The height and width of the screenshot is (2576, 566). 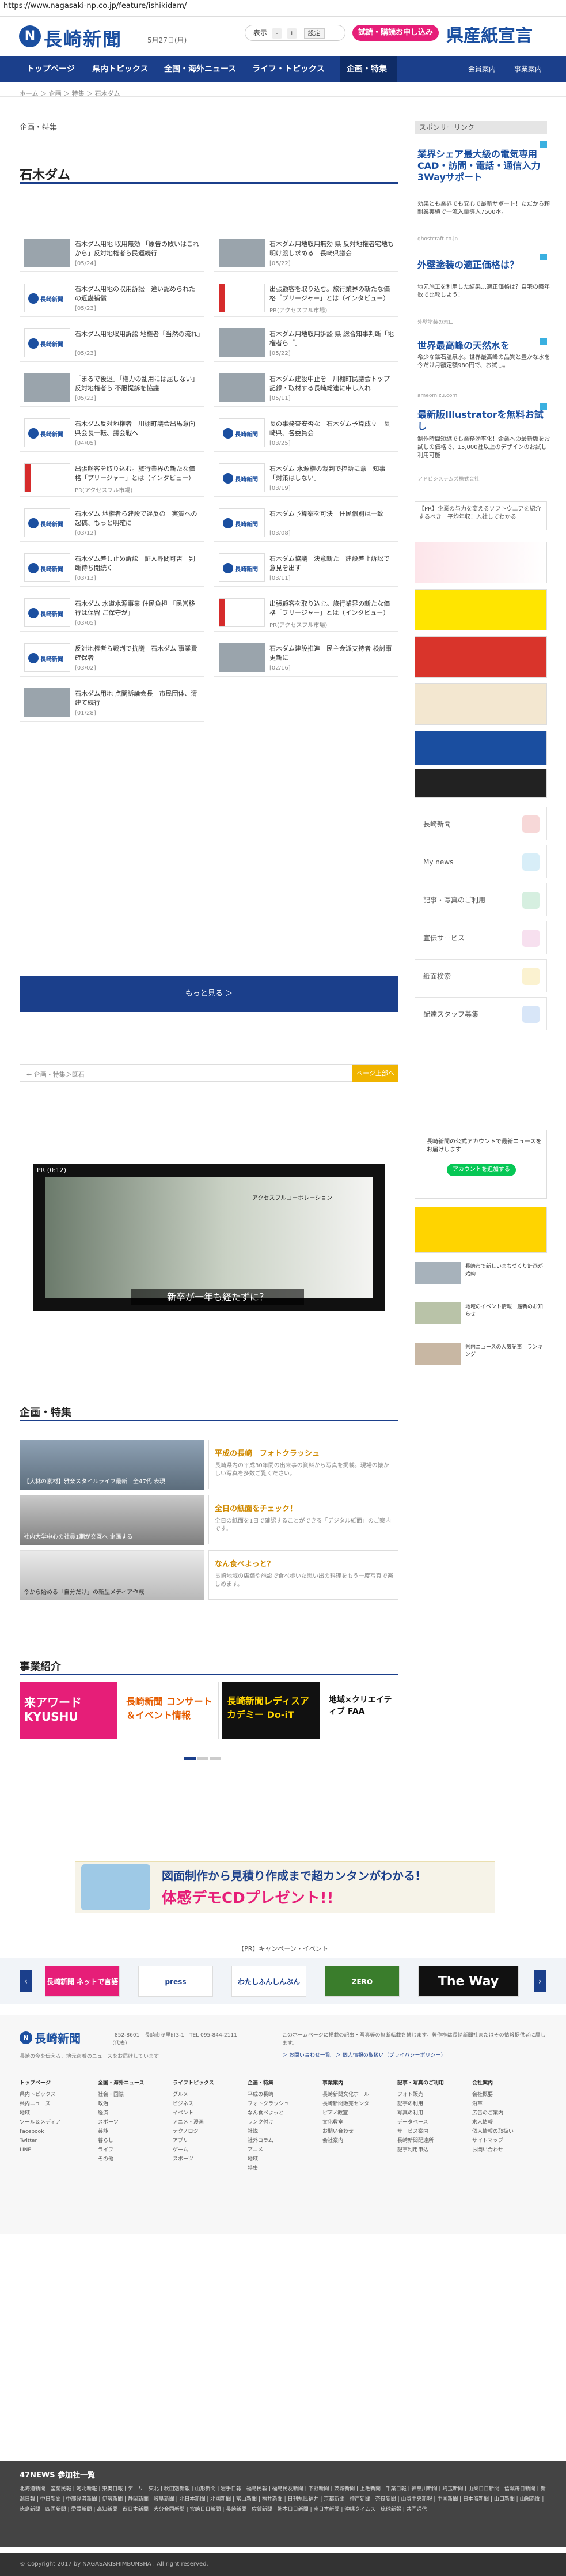 I want to click on side-banner-recruit, so click(x=481, y=748).